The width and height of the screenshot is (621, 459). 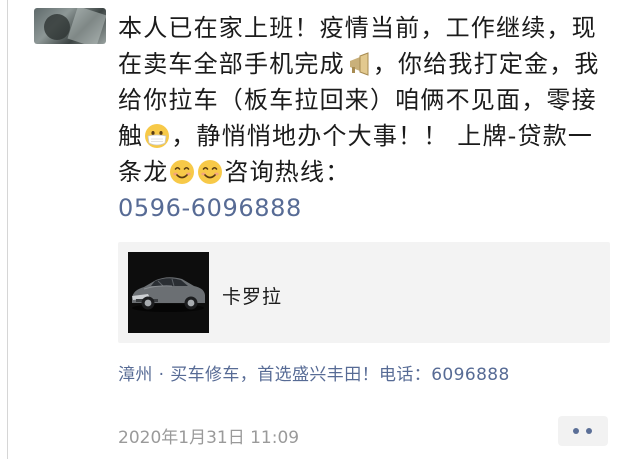 I want to click on car-image, so click(x=168, y=292).